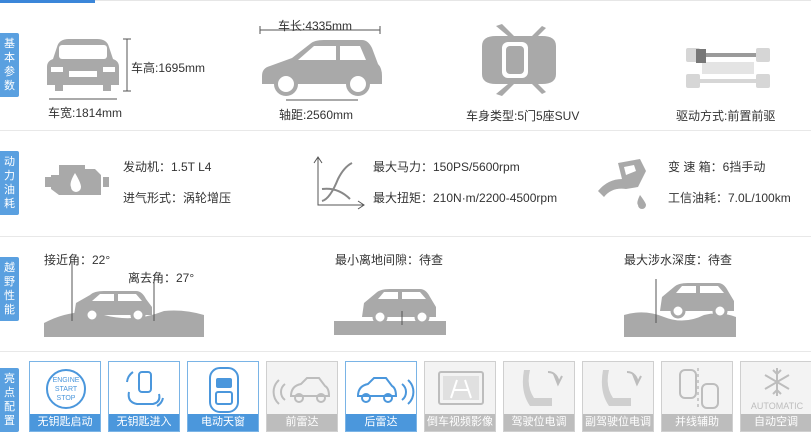  What do you see at coordinates (726, 116) in the screenshot?
I see `drive-type-label: 驱动方式:前置前驱` at bounding box center [726, 116].